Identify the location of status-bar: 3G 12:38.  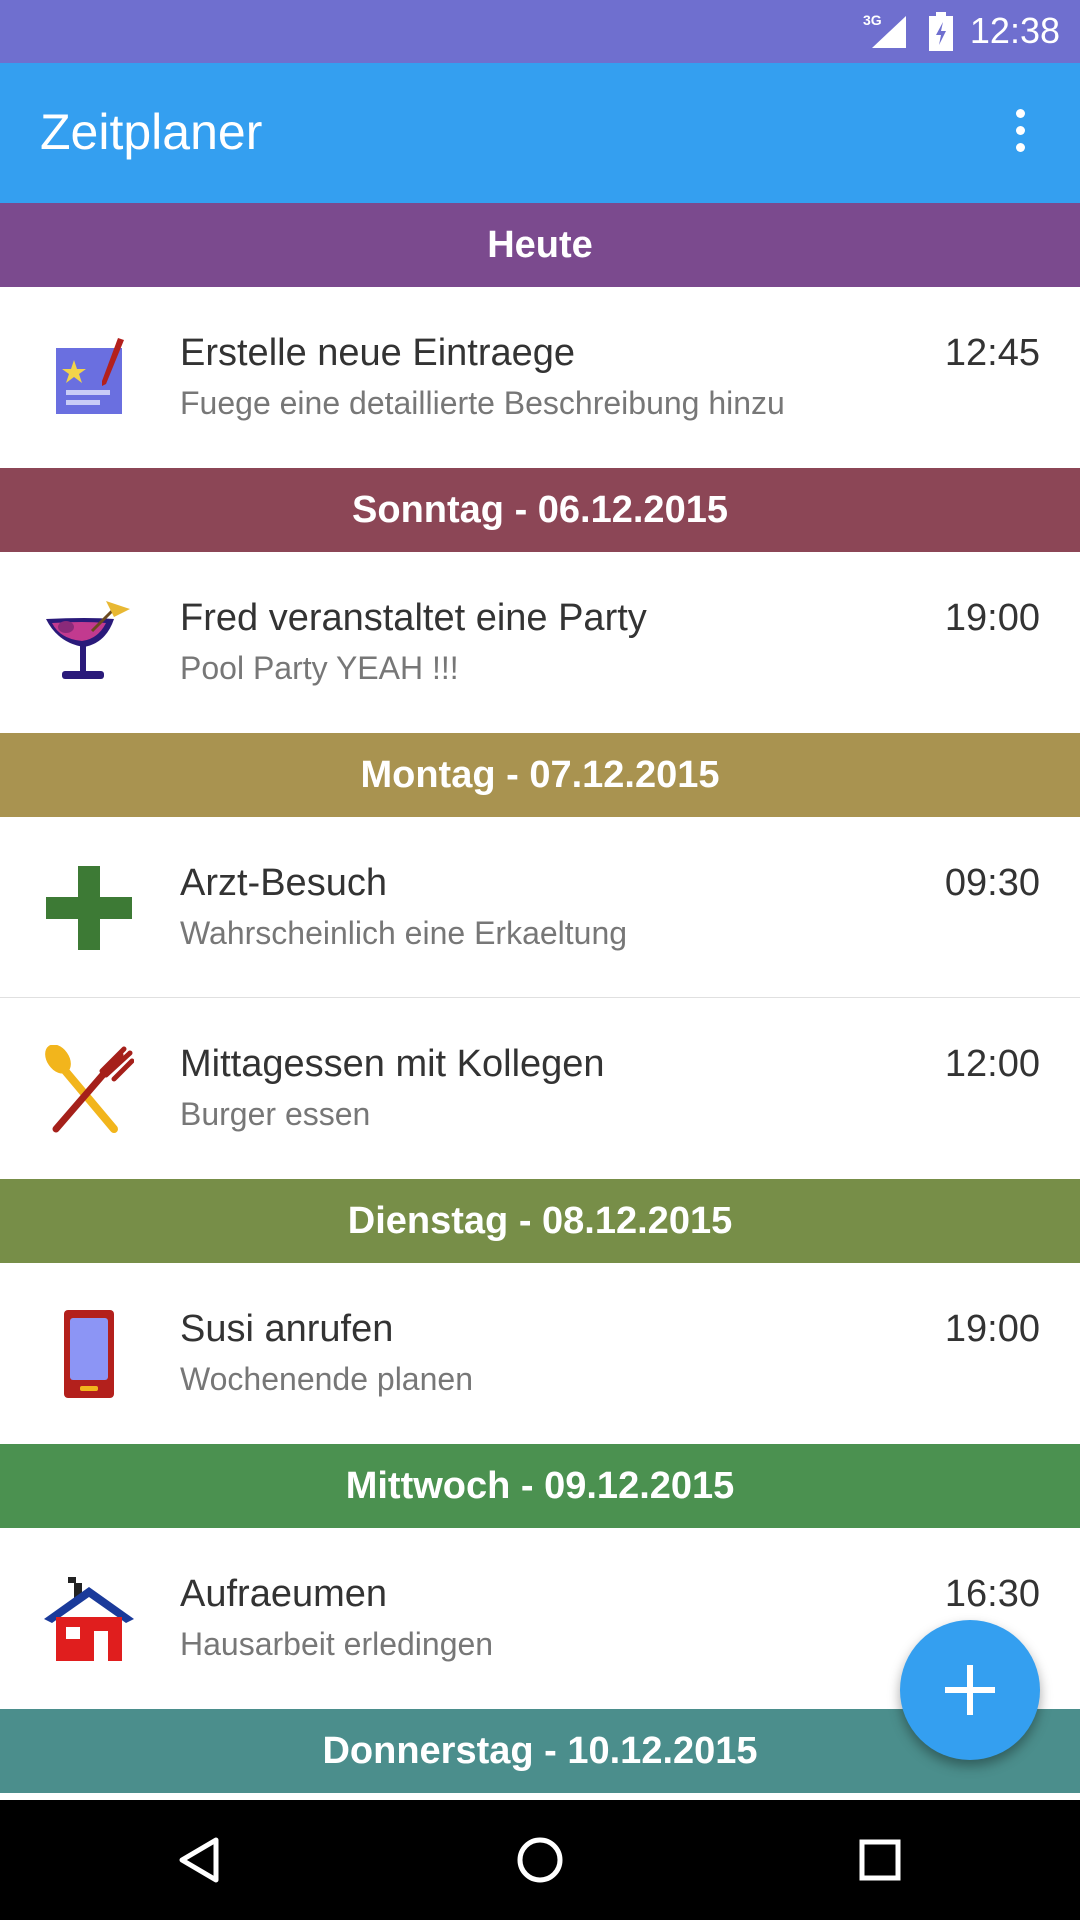
(540, 31).